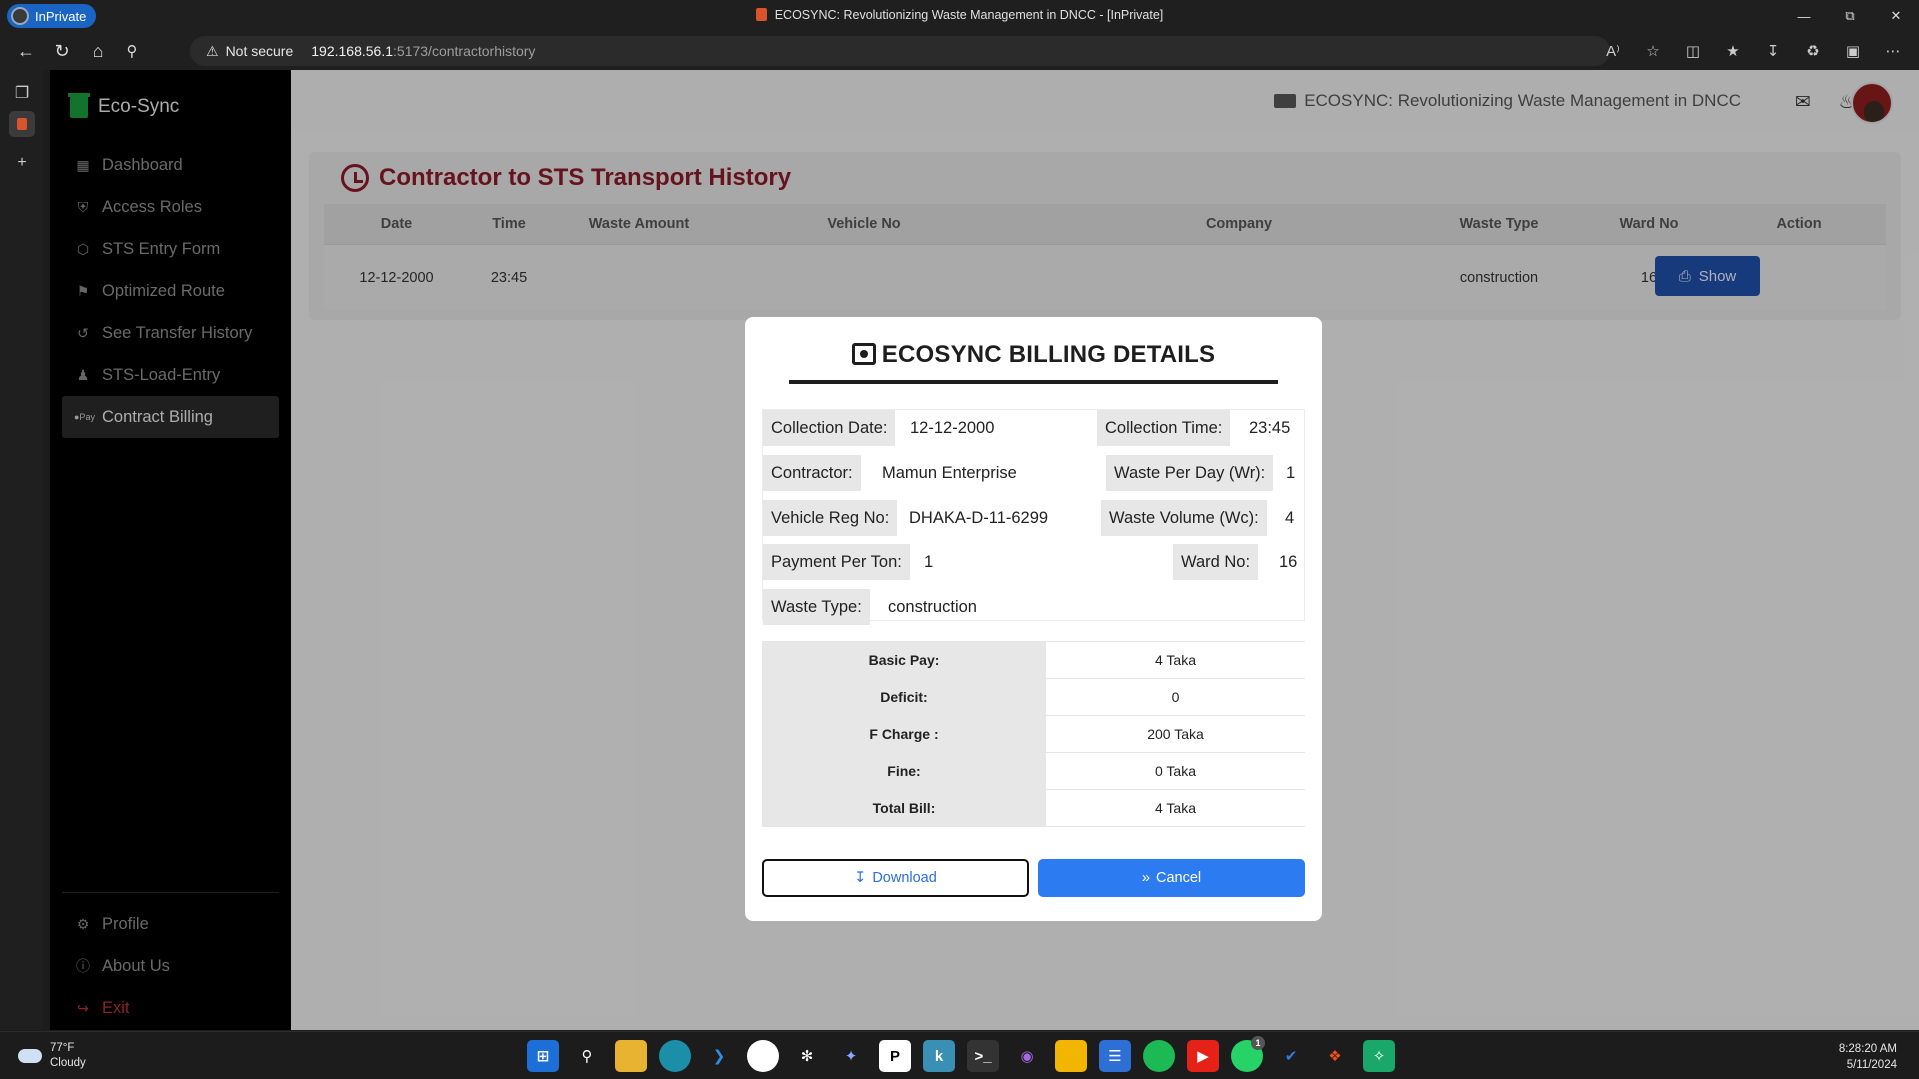  I want to click on youtube-icon: ▶, so click(1203, 1056).